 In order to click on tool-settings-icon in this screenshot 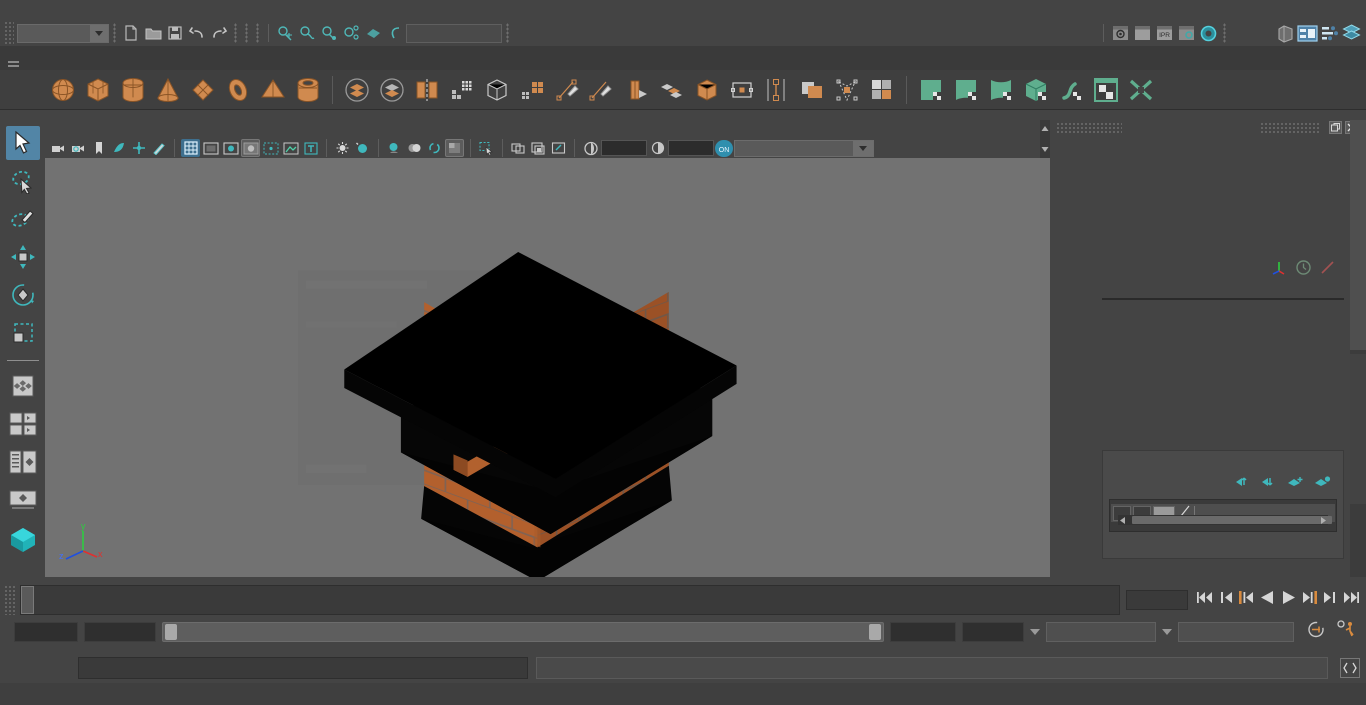, I will do `click(1329, 33)`.